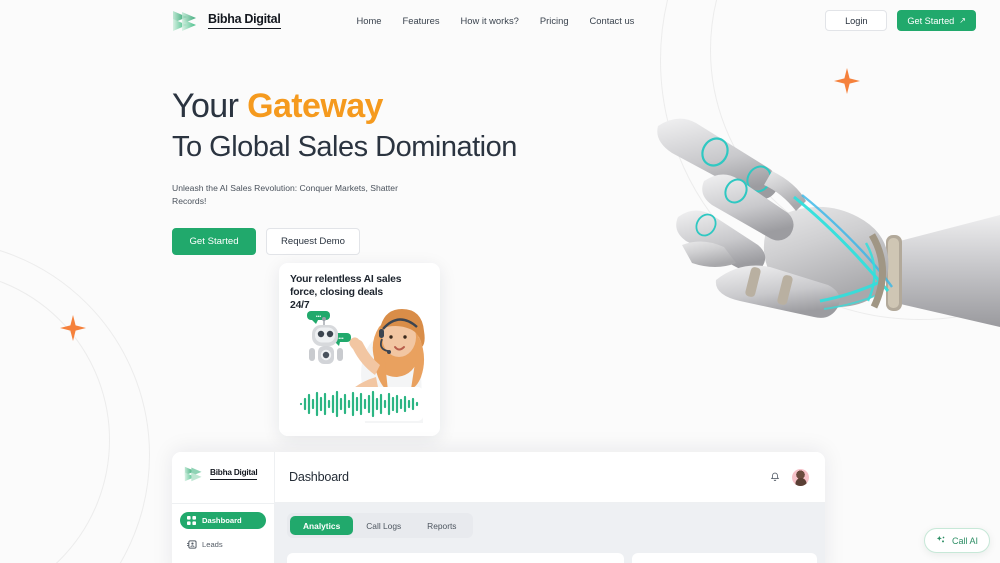 This screenshot has height=563, width=1000. I want to click on header-get-started-label: Get Started, so click(931, 20).